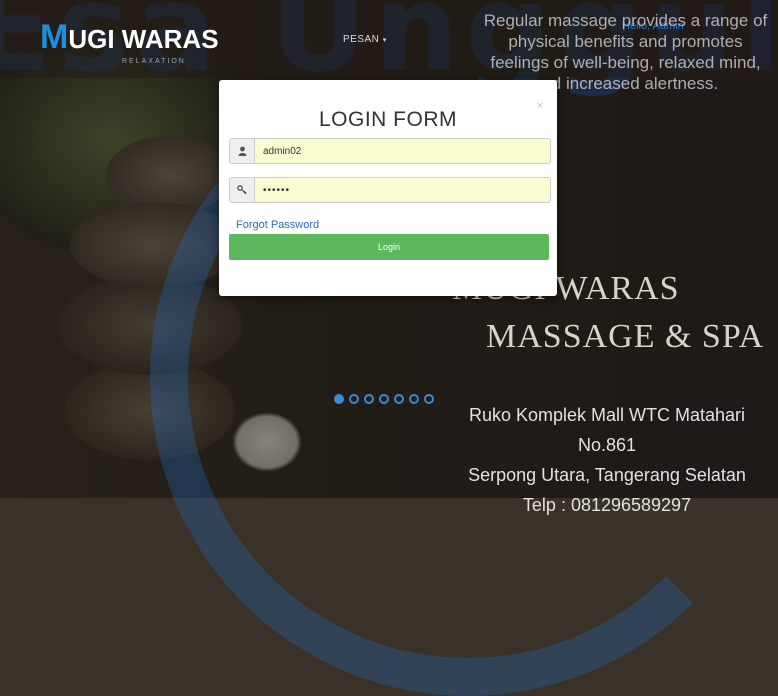 This screenshot has width=778, height=696. What do you see at coordinates (607, 475) in the screenshot?
I see `address-line2: Serpong Utara, Tangerang Selatan` at bounding box center [607, 475].